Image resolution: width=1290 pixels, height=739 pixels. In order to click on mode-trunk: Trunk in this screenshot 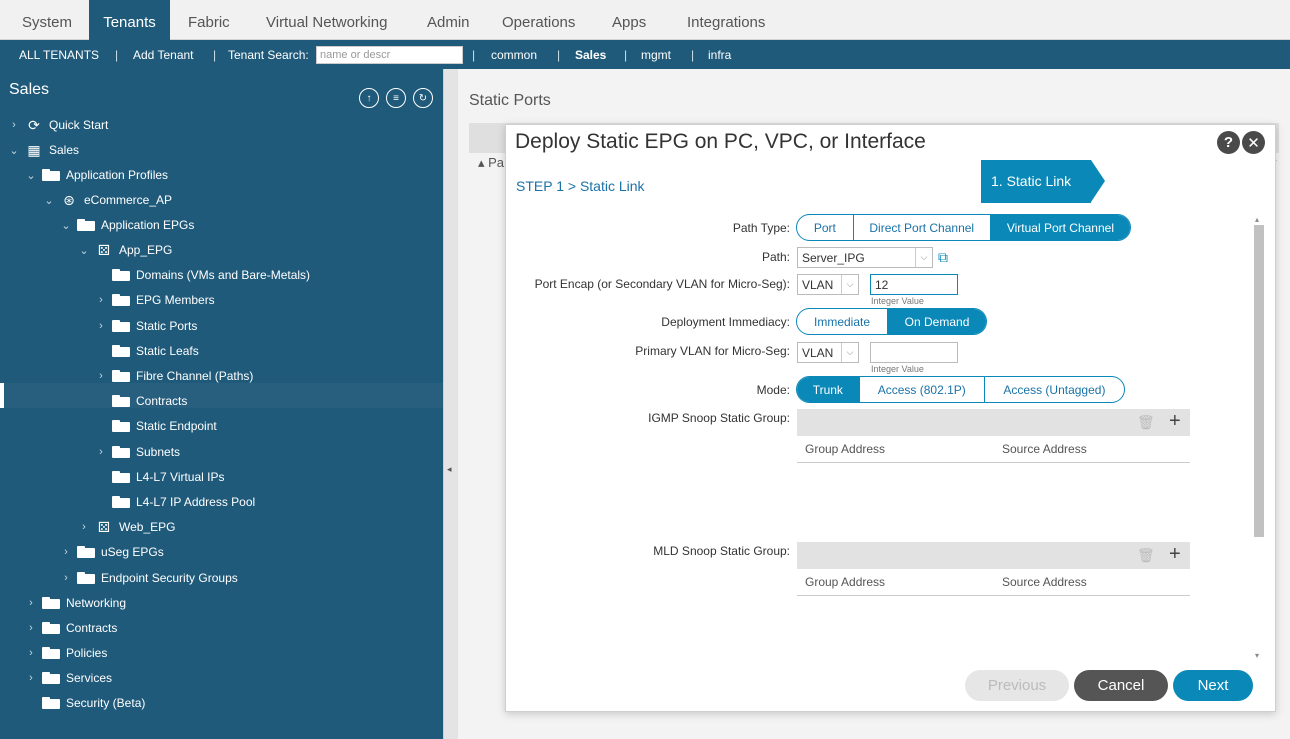, I will do `click(828, 389)`.